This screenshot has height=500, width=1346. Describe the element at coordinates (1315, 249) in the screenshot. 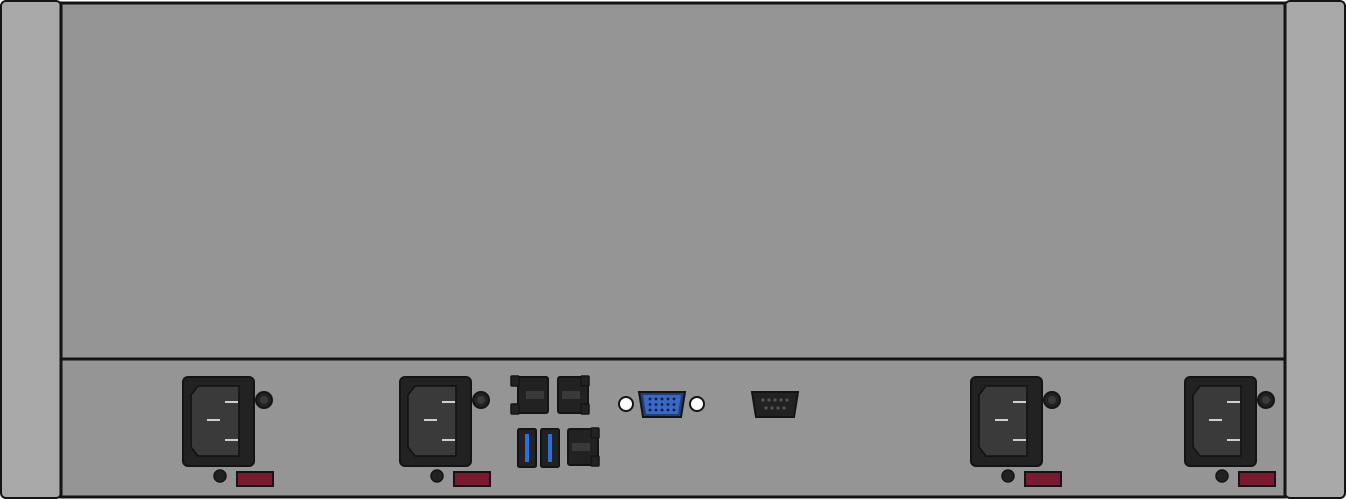

I see `right-rack-ear` at that location.